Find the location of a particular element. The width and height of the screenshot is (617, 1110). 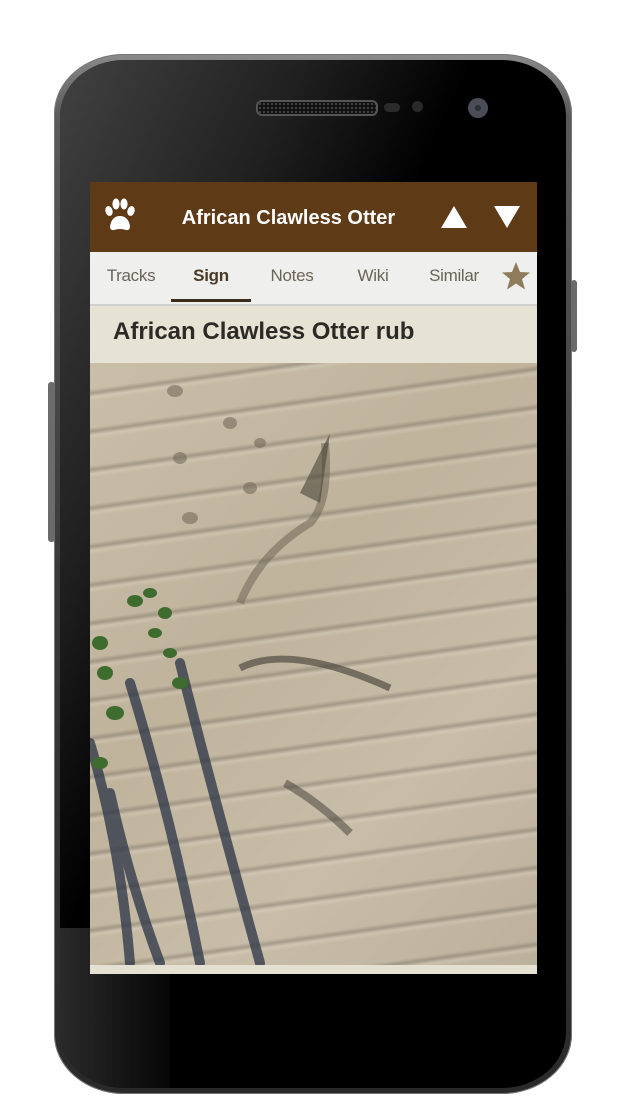

section-title: African Clawless Otter rub is located at coordinates (313, 334).